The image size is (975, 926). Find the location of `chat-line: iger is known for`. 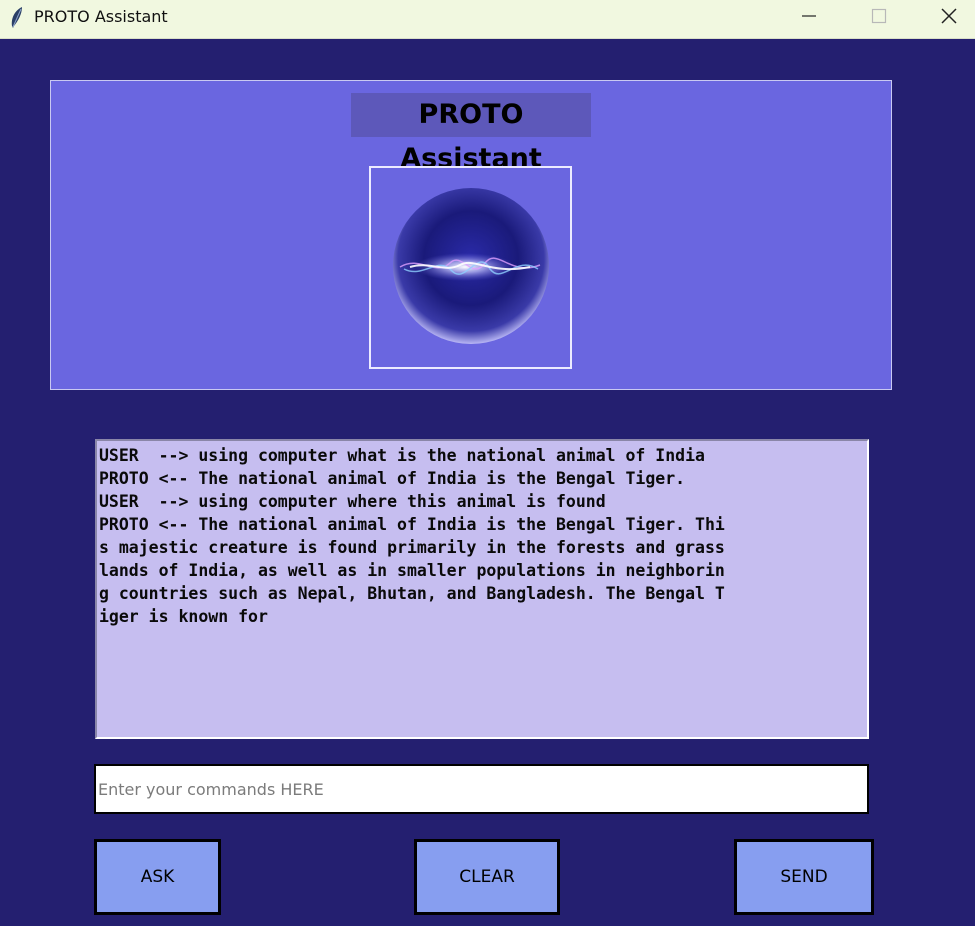

chat-line: iger is known for is located at coordinates (183, 616).